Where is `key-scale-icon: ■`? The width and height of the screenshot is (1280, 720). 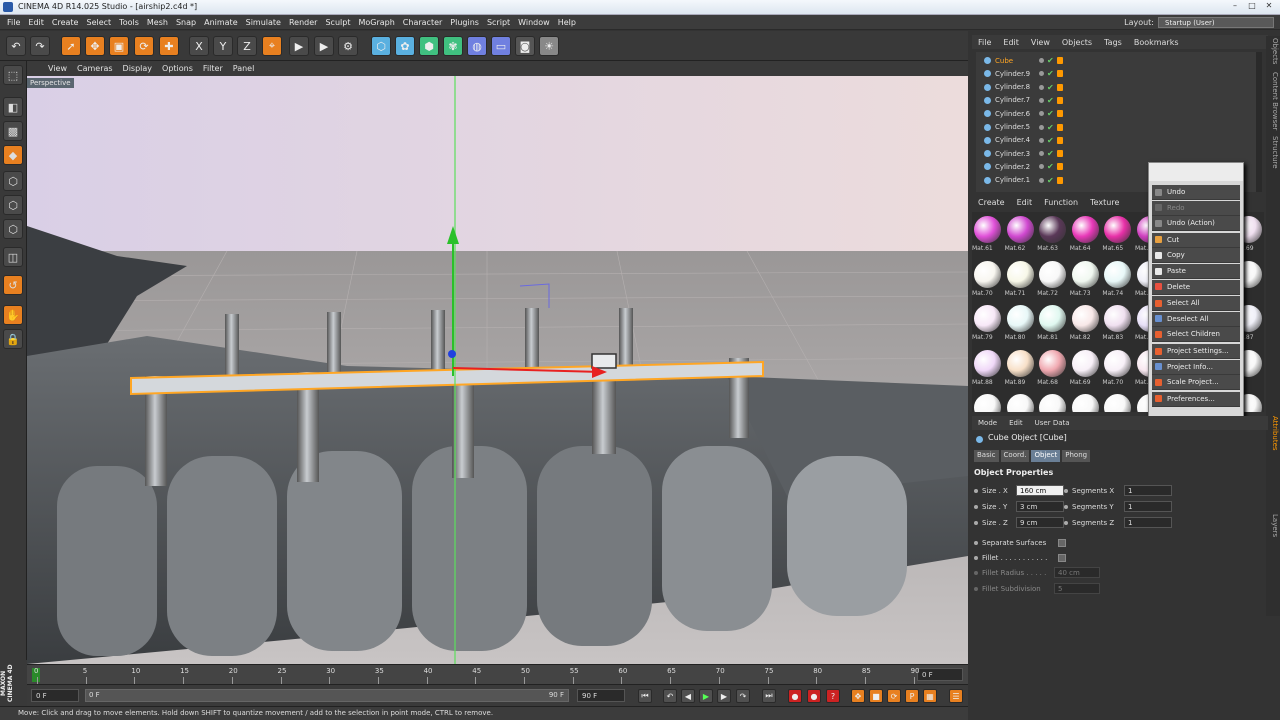
key-scale-icon: ■ is located at coordinates (876, 696).